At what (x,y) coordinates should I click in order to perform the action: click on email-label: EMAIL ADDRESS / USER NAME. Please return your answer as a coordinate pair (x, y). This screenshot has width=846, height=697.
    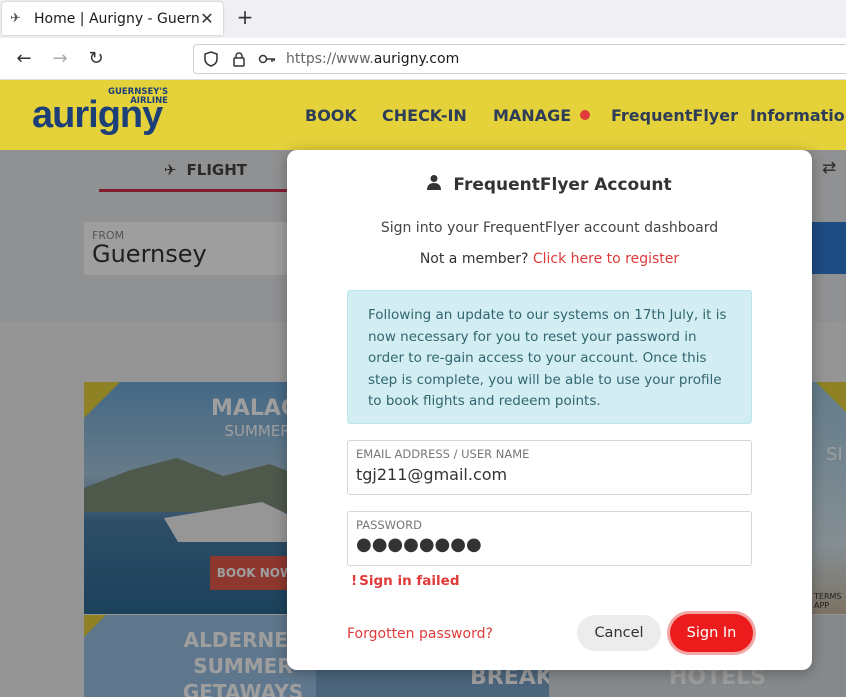
    Looking at the image, I should click on (443, 454).